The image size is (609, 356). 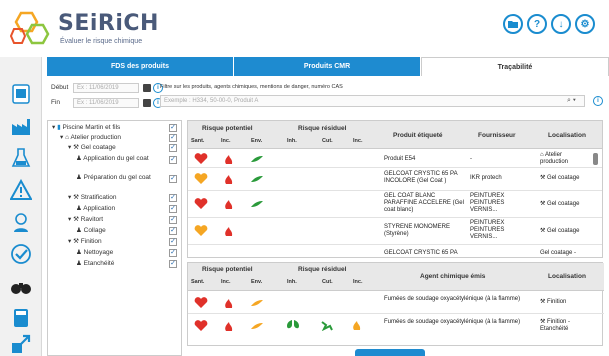 I want to click on start-date-input: Ex : 11/06/2019, so click(x=106, y=88).